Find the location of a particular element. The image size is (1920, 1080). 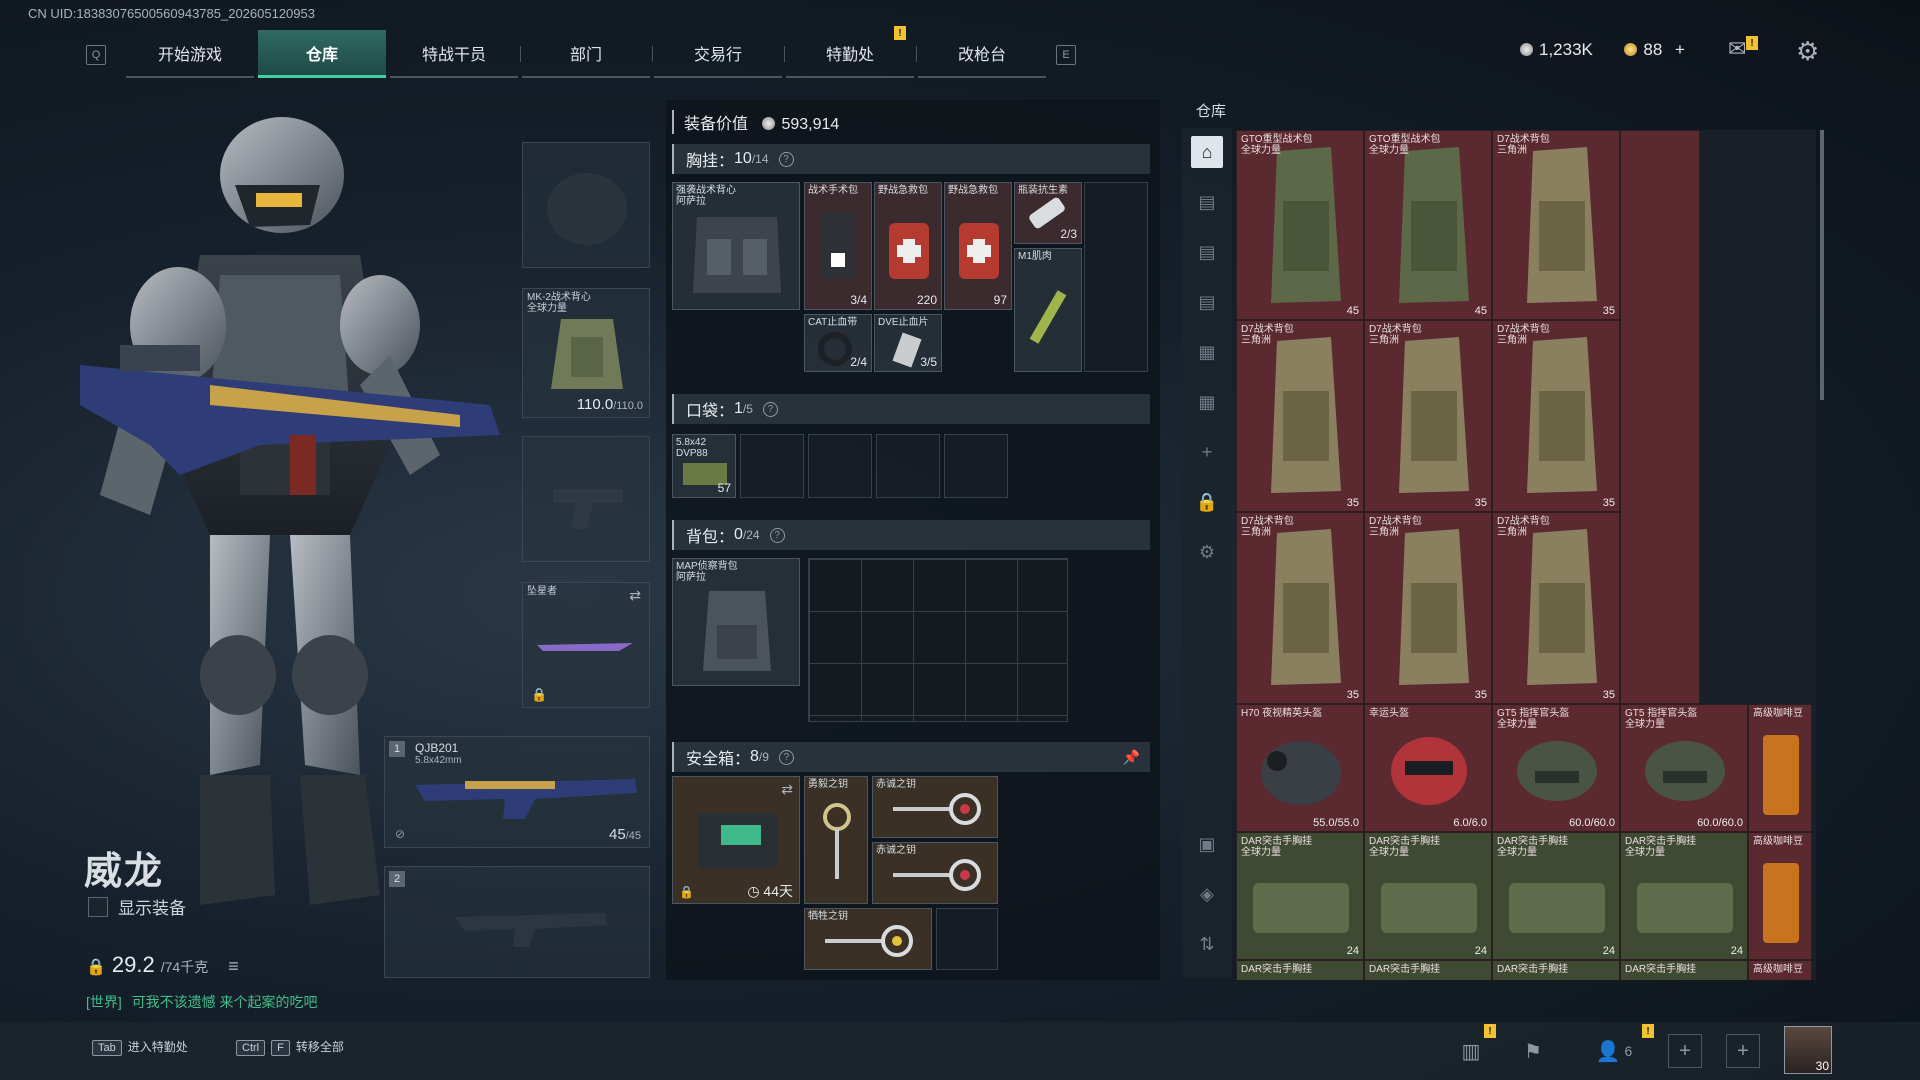

pocket-help-icon: ? is located at coordinates (770, 409).